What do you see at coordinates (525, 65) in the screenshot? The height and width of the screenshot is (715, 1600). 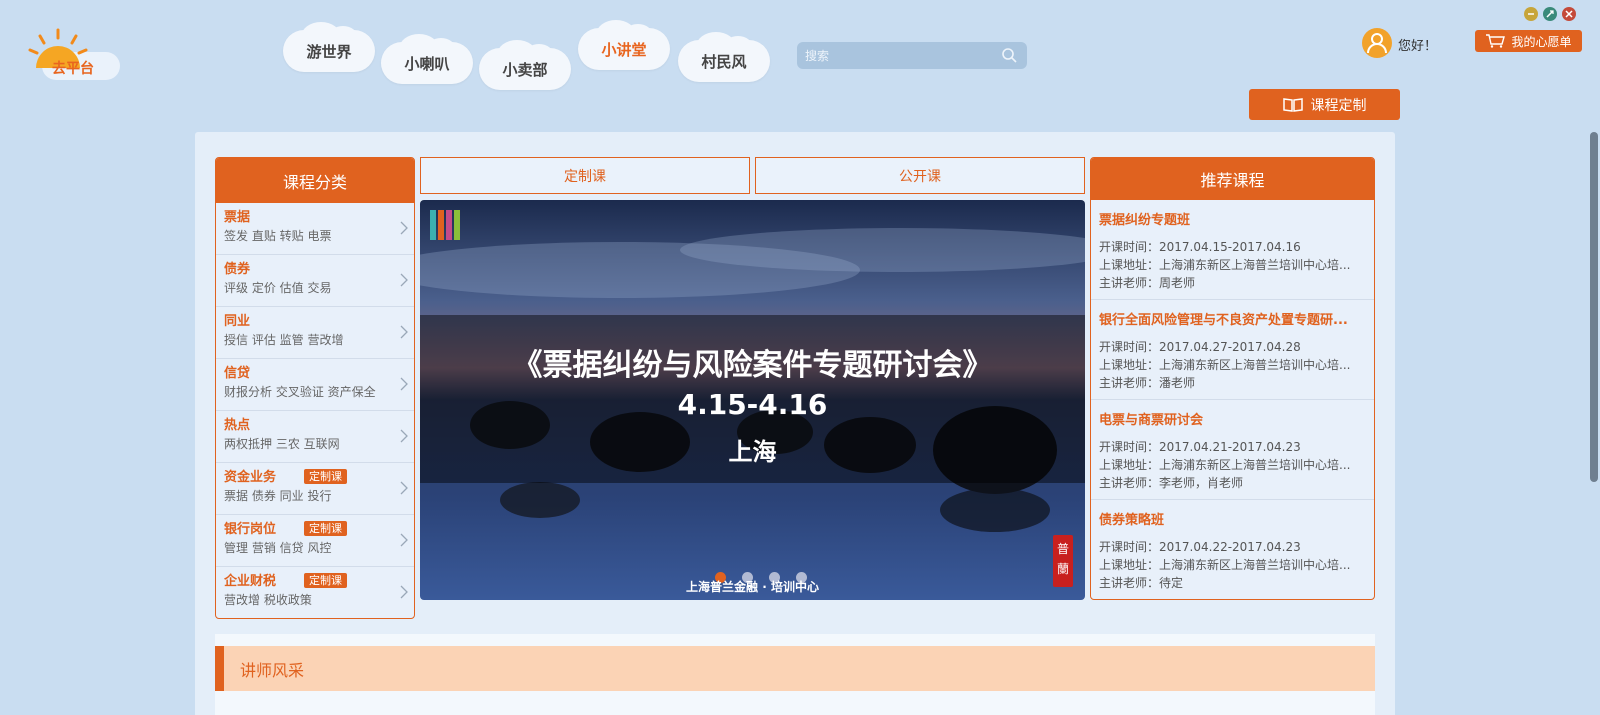 I see `nav-item-shop: 小卖部` at bounding box center [525, 65].